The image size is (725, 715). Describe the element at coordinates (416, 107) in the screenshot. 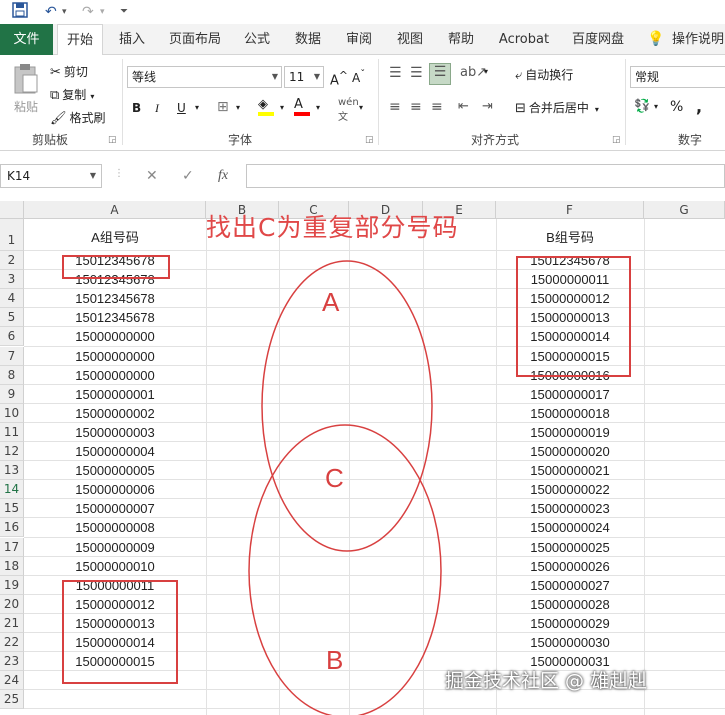

I see `align-center-icon: ≡` at that location.